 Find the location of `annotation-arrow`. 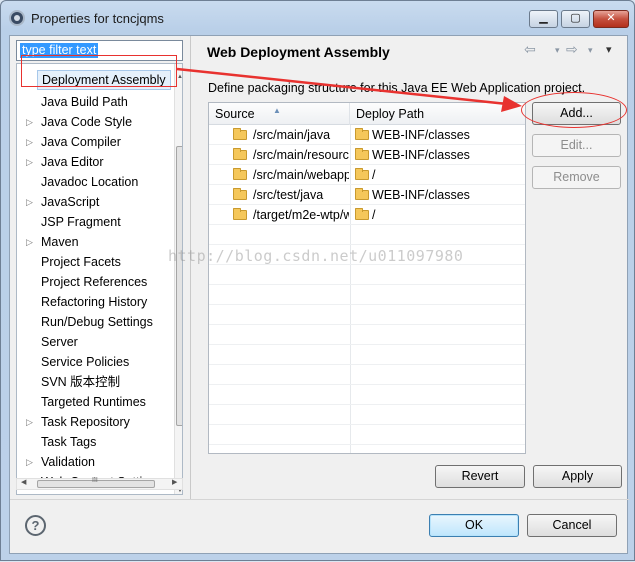

annotation-arrow is located at coordinates (349, 89).